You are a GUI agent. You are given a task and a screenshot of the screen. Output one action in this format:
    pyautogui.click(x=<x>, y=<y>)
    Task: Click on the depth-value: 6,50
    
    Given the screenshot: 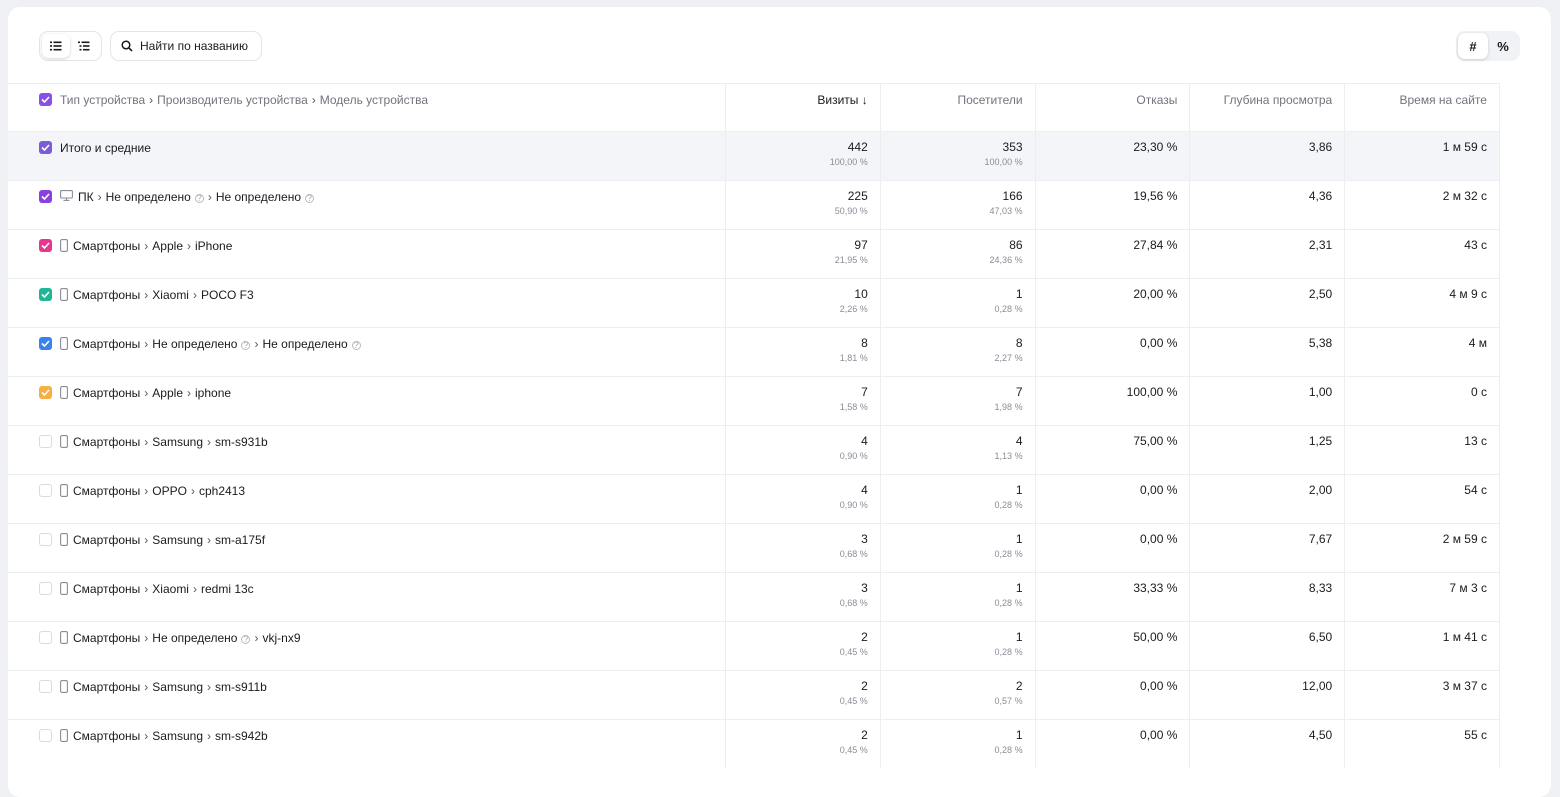 What is the action you would take?
    pyautogui.click(x=1320, y=637)
    